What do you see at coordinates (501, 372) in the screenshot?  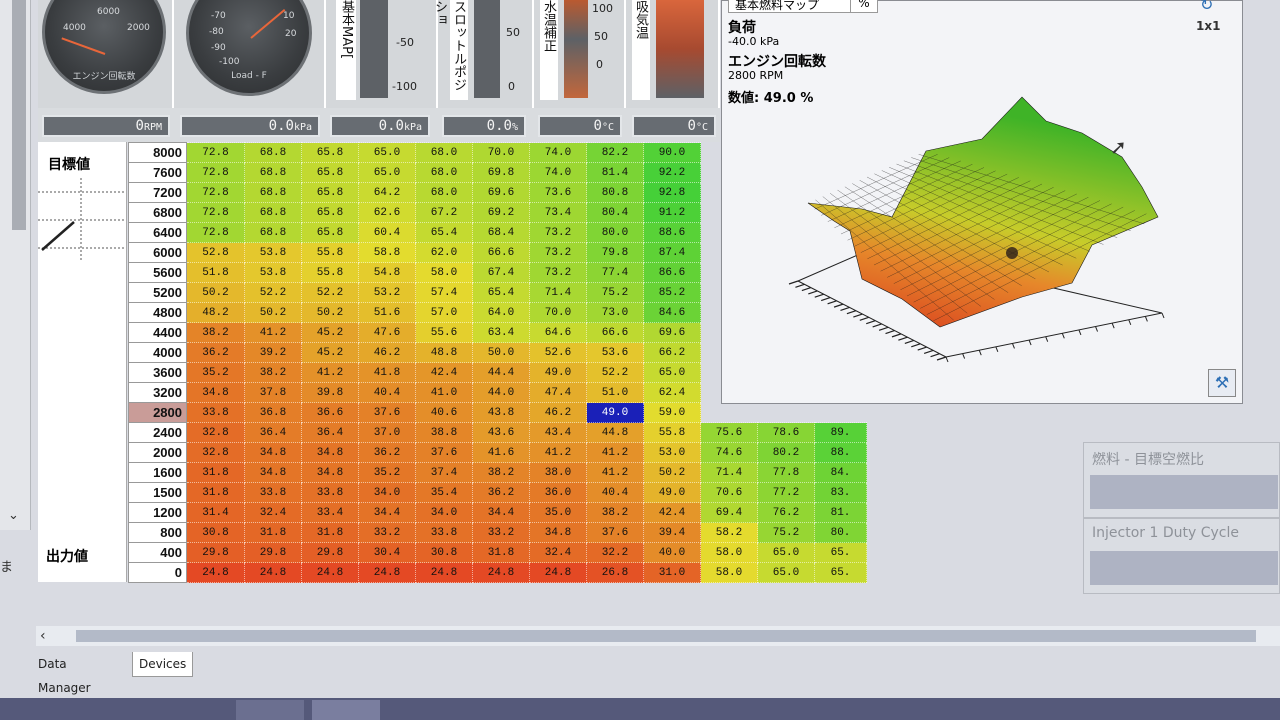 I see `map-cell: 44.4` at bounding box center [501, 372].